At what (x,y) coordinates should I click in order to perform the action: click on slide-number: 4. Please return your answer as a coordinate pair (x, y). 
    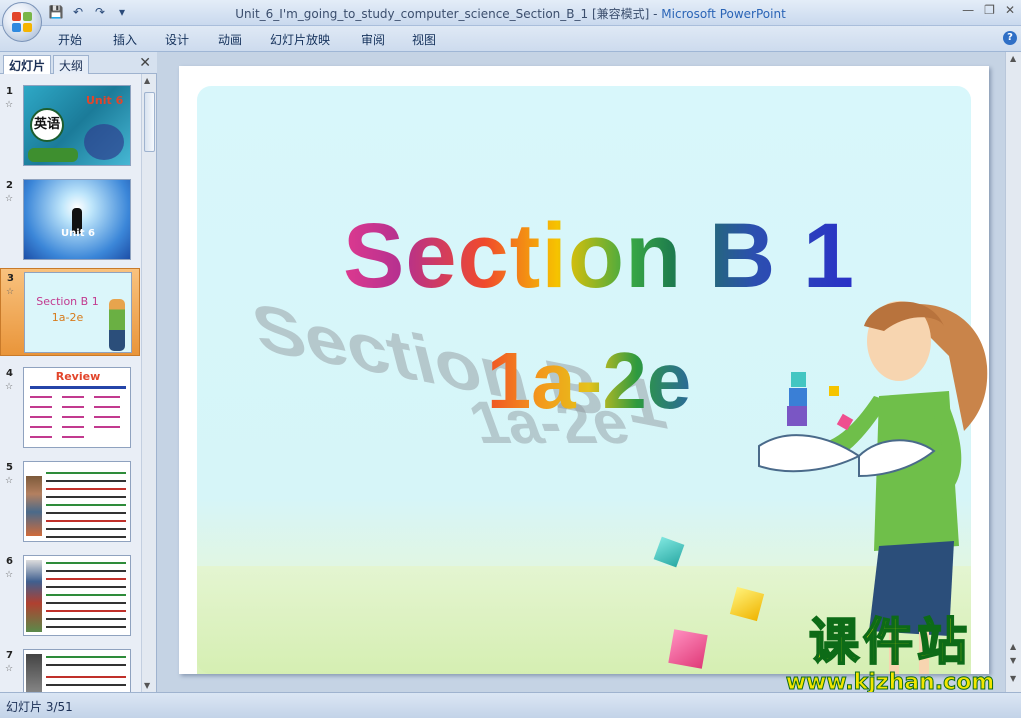
    Looking at the image, I should click on (9, 373).